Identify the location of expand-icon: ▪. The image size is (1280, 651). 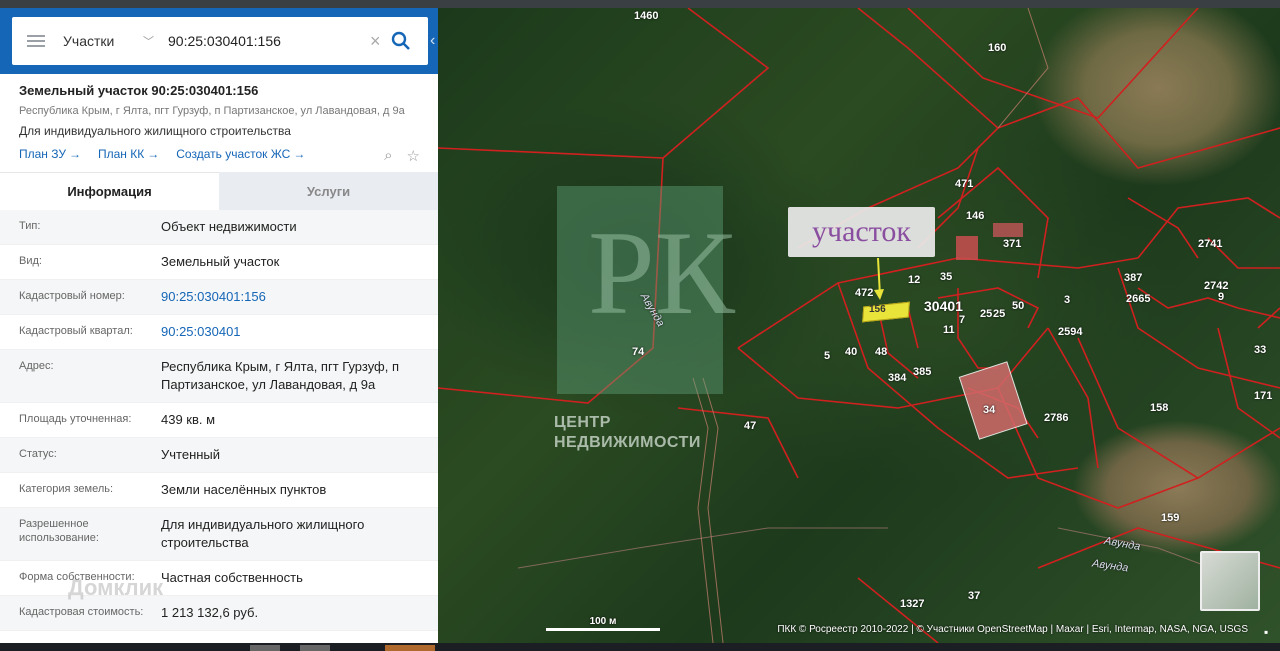
(1271, 632).